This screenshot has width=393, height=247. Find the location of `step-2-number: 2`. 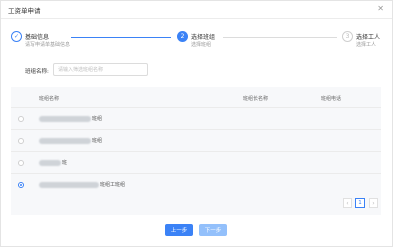

step-2-number: 2 is located at coordinates (182, 36).